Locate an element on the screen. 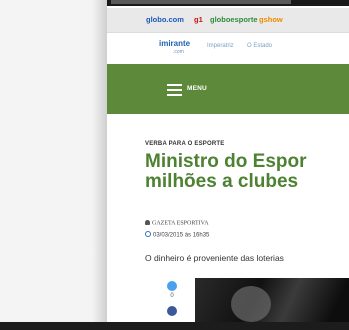 The width and height of the screenshot is (349, 330). headline-line-1: Ministro do Espor is located at coordinates (226, 161).